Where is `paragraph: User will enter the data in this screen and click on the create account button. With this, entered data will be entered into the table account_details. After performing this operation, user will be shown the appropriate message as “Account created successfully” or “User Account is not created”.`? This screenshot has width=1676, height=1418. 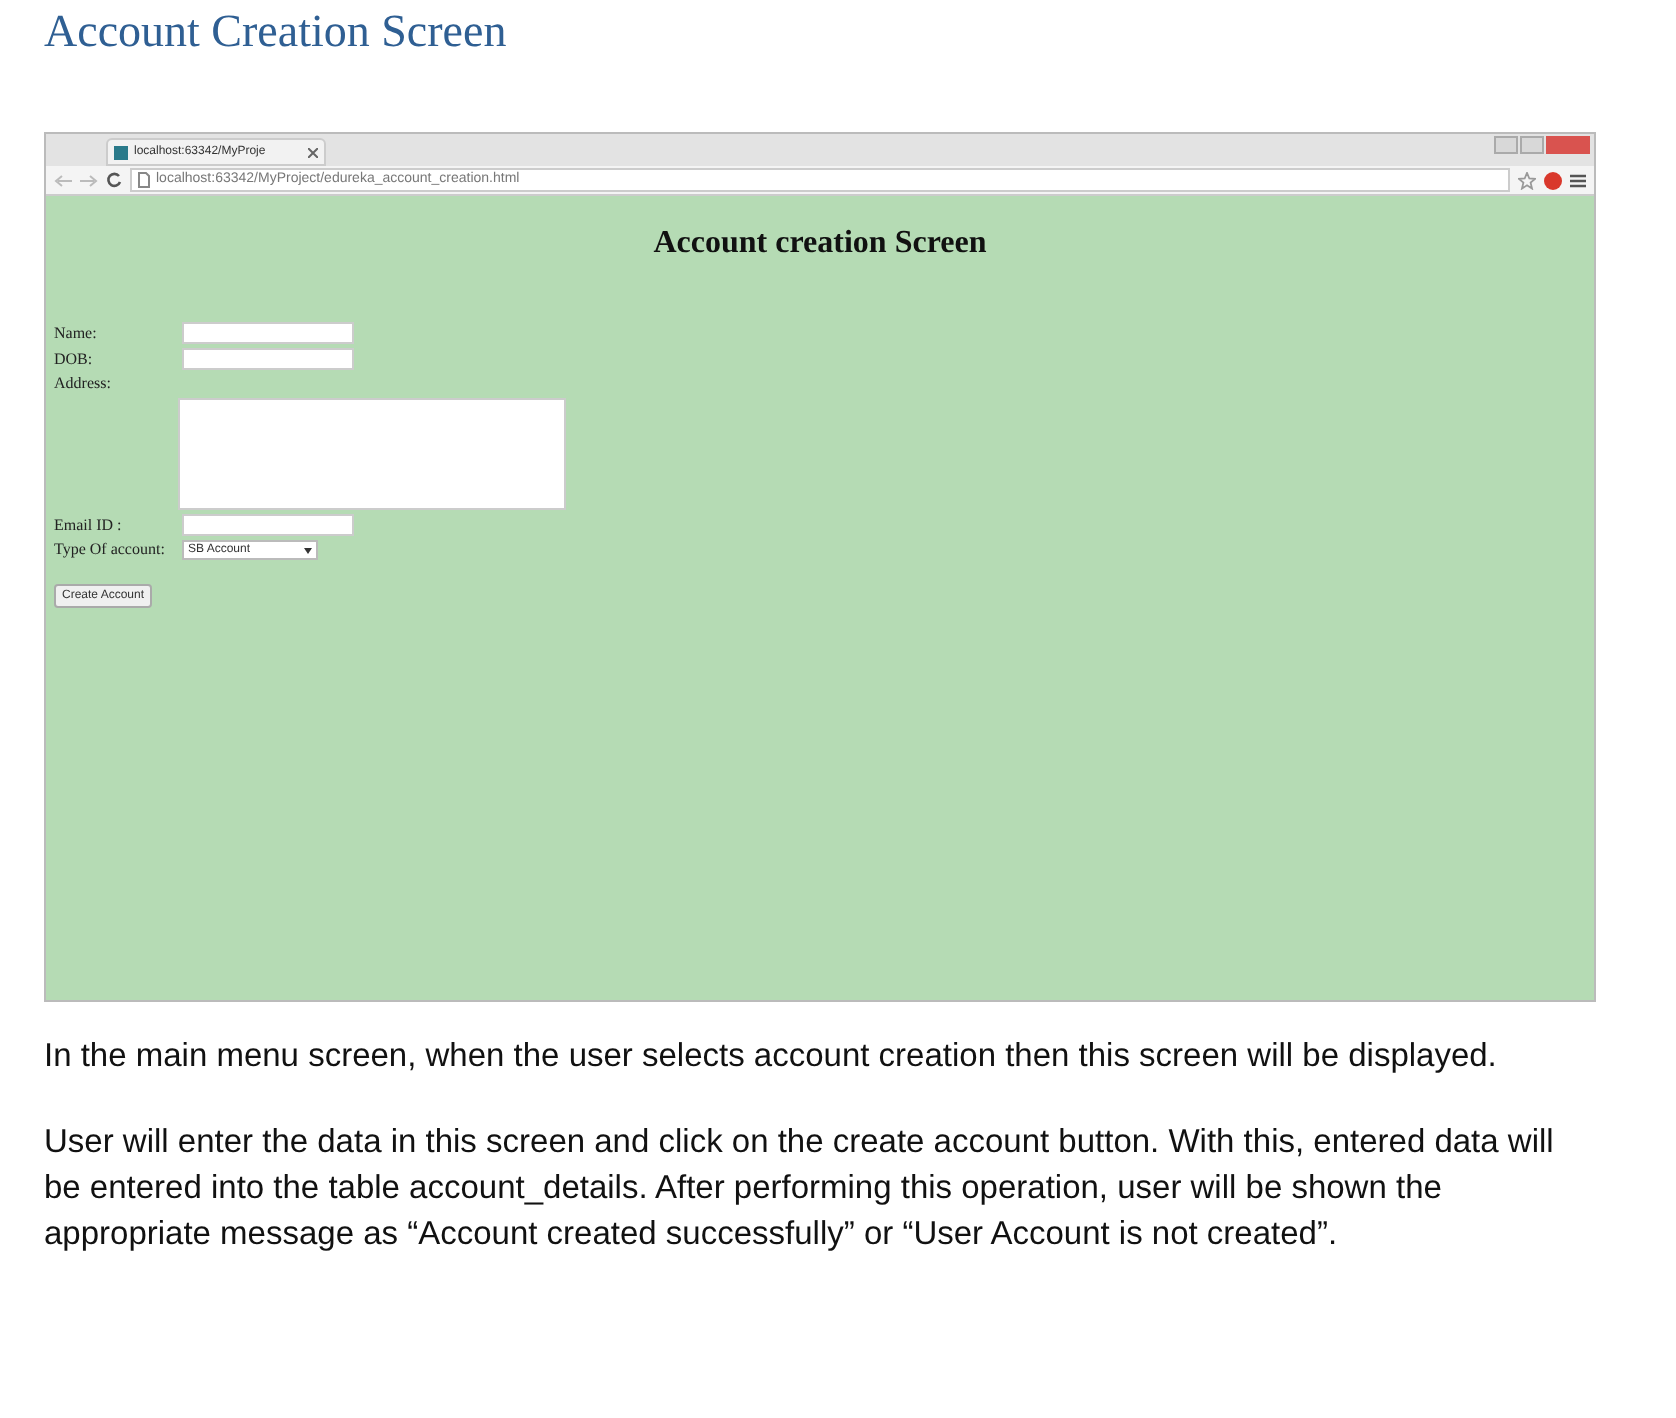
paragraph: User will enter the data in this screen and click on the create account button. With this, entered data will be entered into the table account_details. After performing this operation, user will be shown the appropriate message as “Account created successfully” or “User Account is not created”. is located at coordinates (800, 1189).